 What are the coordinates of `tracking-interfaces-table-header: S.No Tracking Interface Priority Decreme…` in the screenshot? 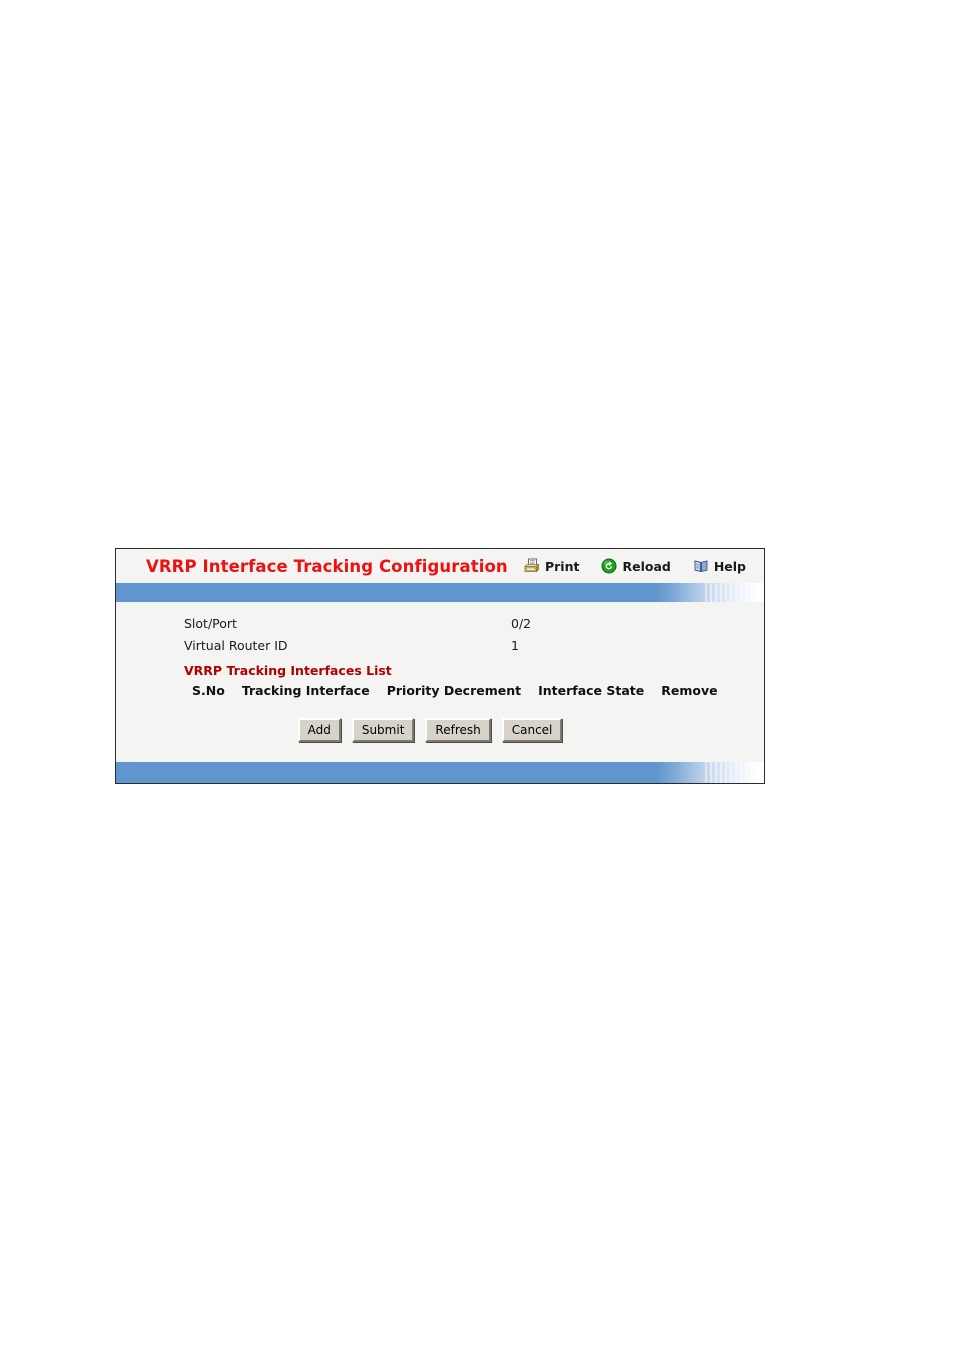 It's located at (440, 690).